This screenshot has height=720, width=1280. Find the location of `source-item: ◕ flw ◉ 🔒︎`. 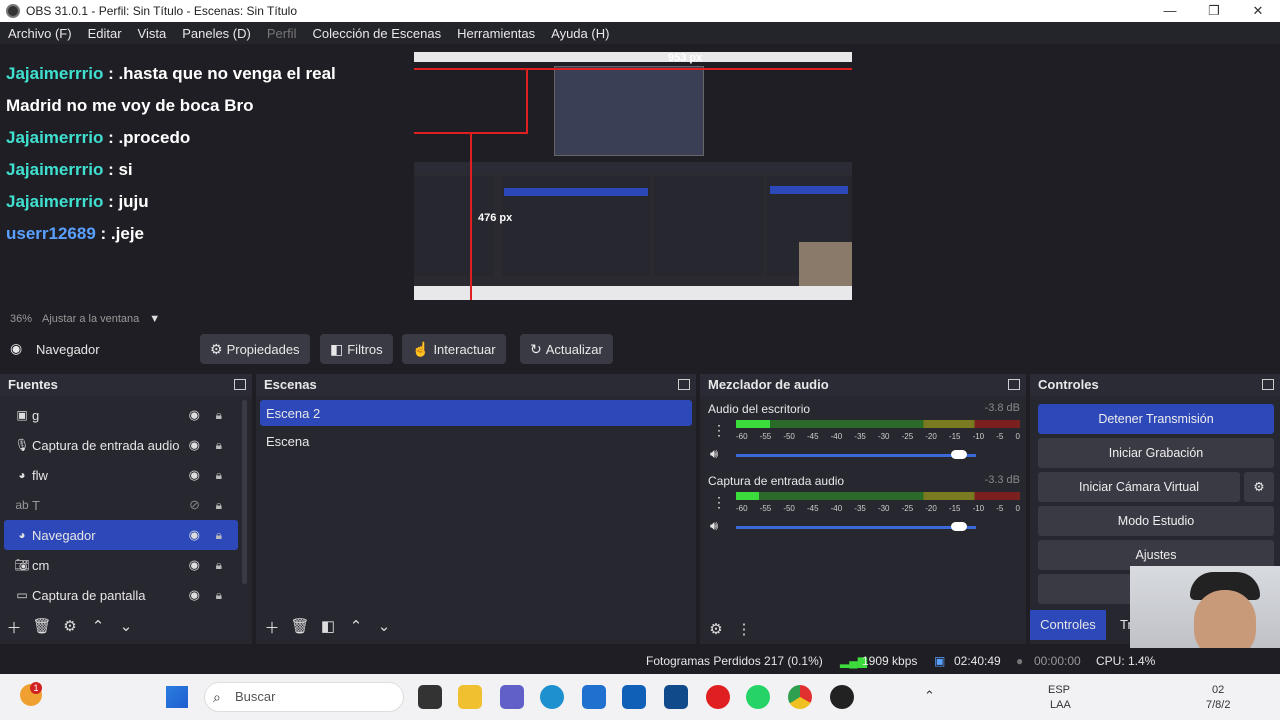

source-item: ◕ flw ◉ 🔒︎ is located at coordinates (126, 475).